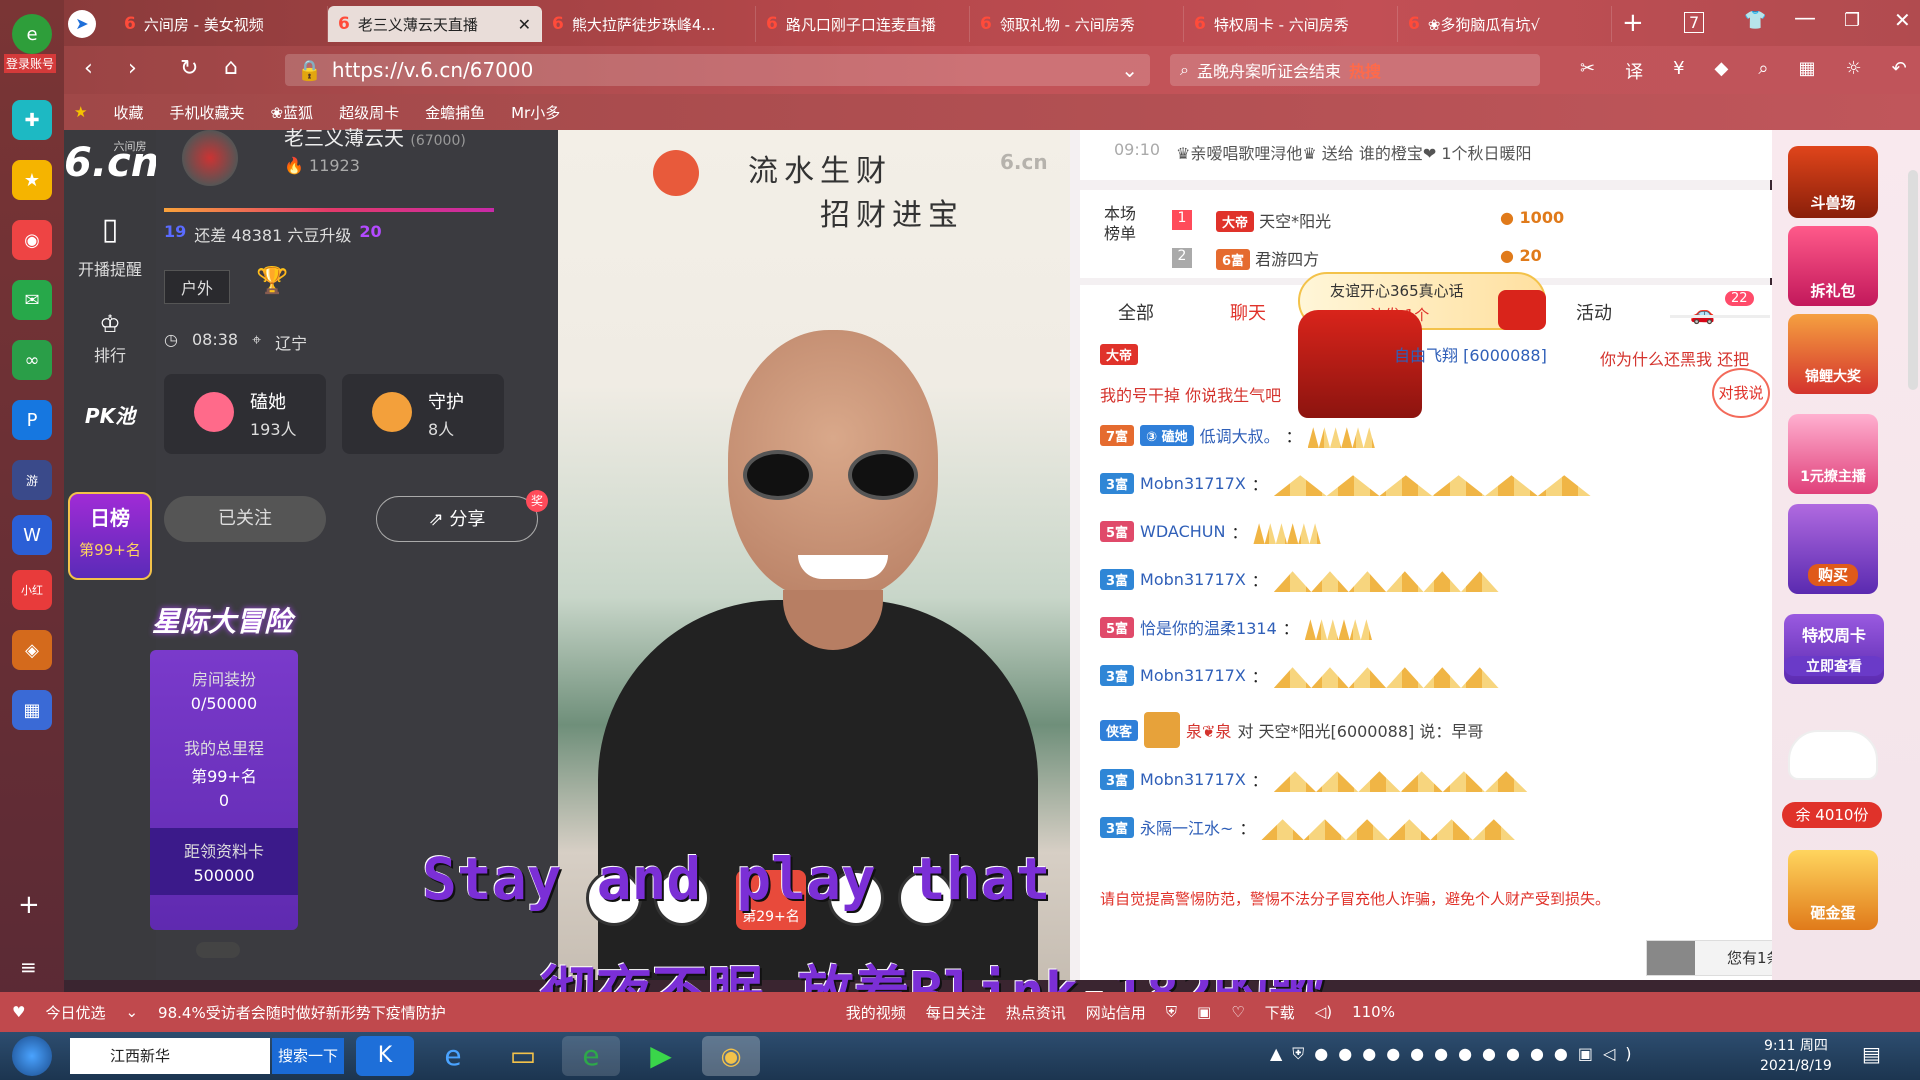 This screenshot has width=1920, height=1080. I want to click on bookmark-item: 金蟾捕鱼, so click(455, 112).